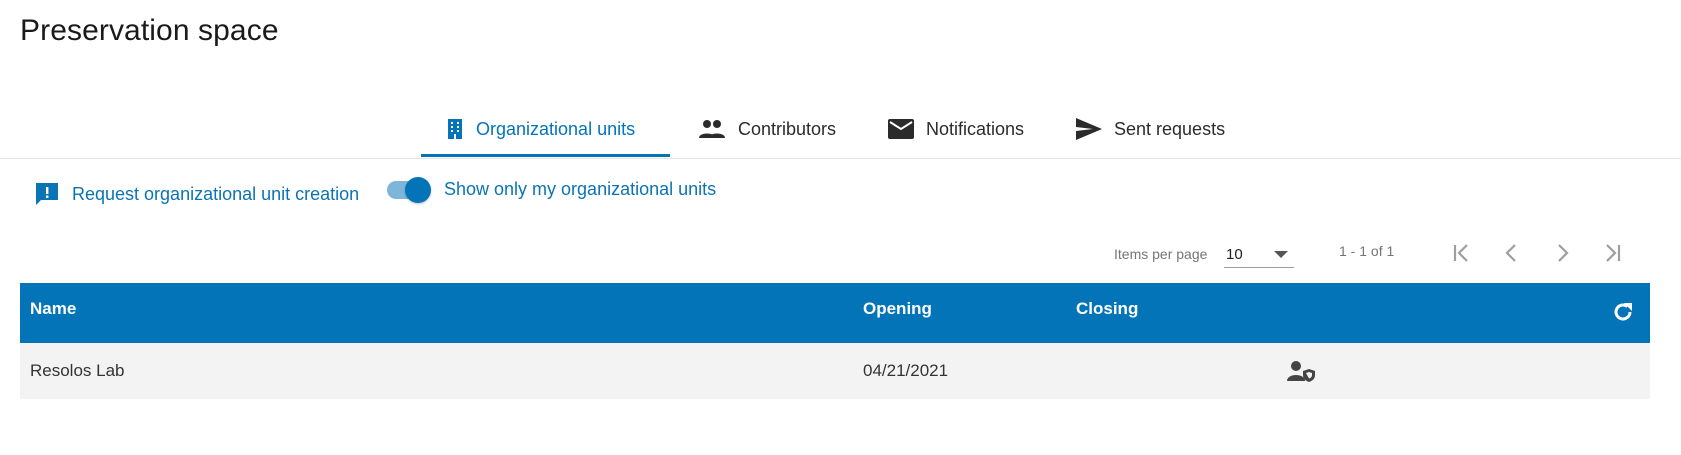 Image resolution: width=1681 pixels, height=455 pixels. I want to click on active-tab-indicator, so click(545, 155).